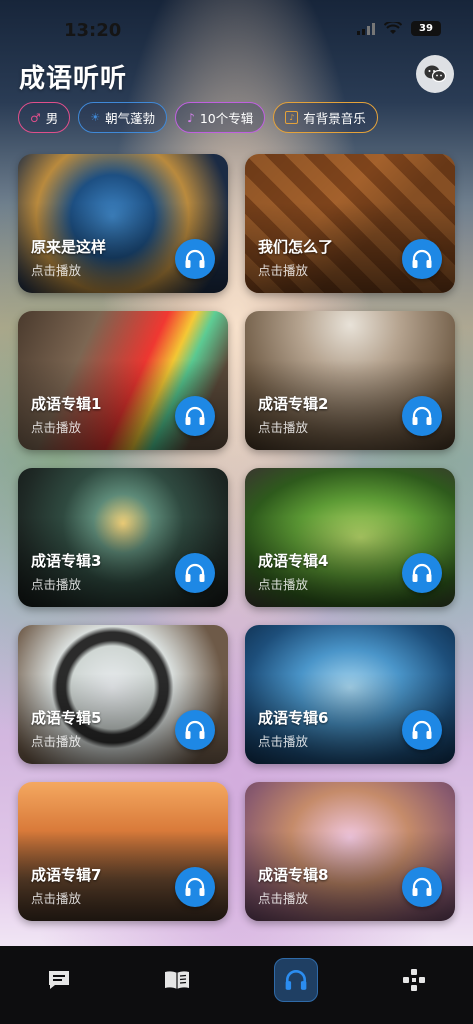 This screenshot has height=1024, width=473. Describe the element at coordinates (130, 118) in the screenshot. I see `tag-label: 朝气蓬勃` at that location.